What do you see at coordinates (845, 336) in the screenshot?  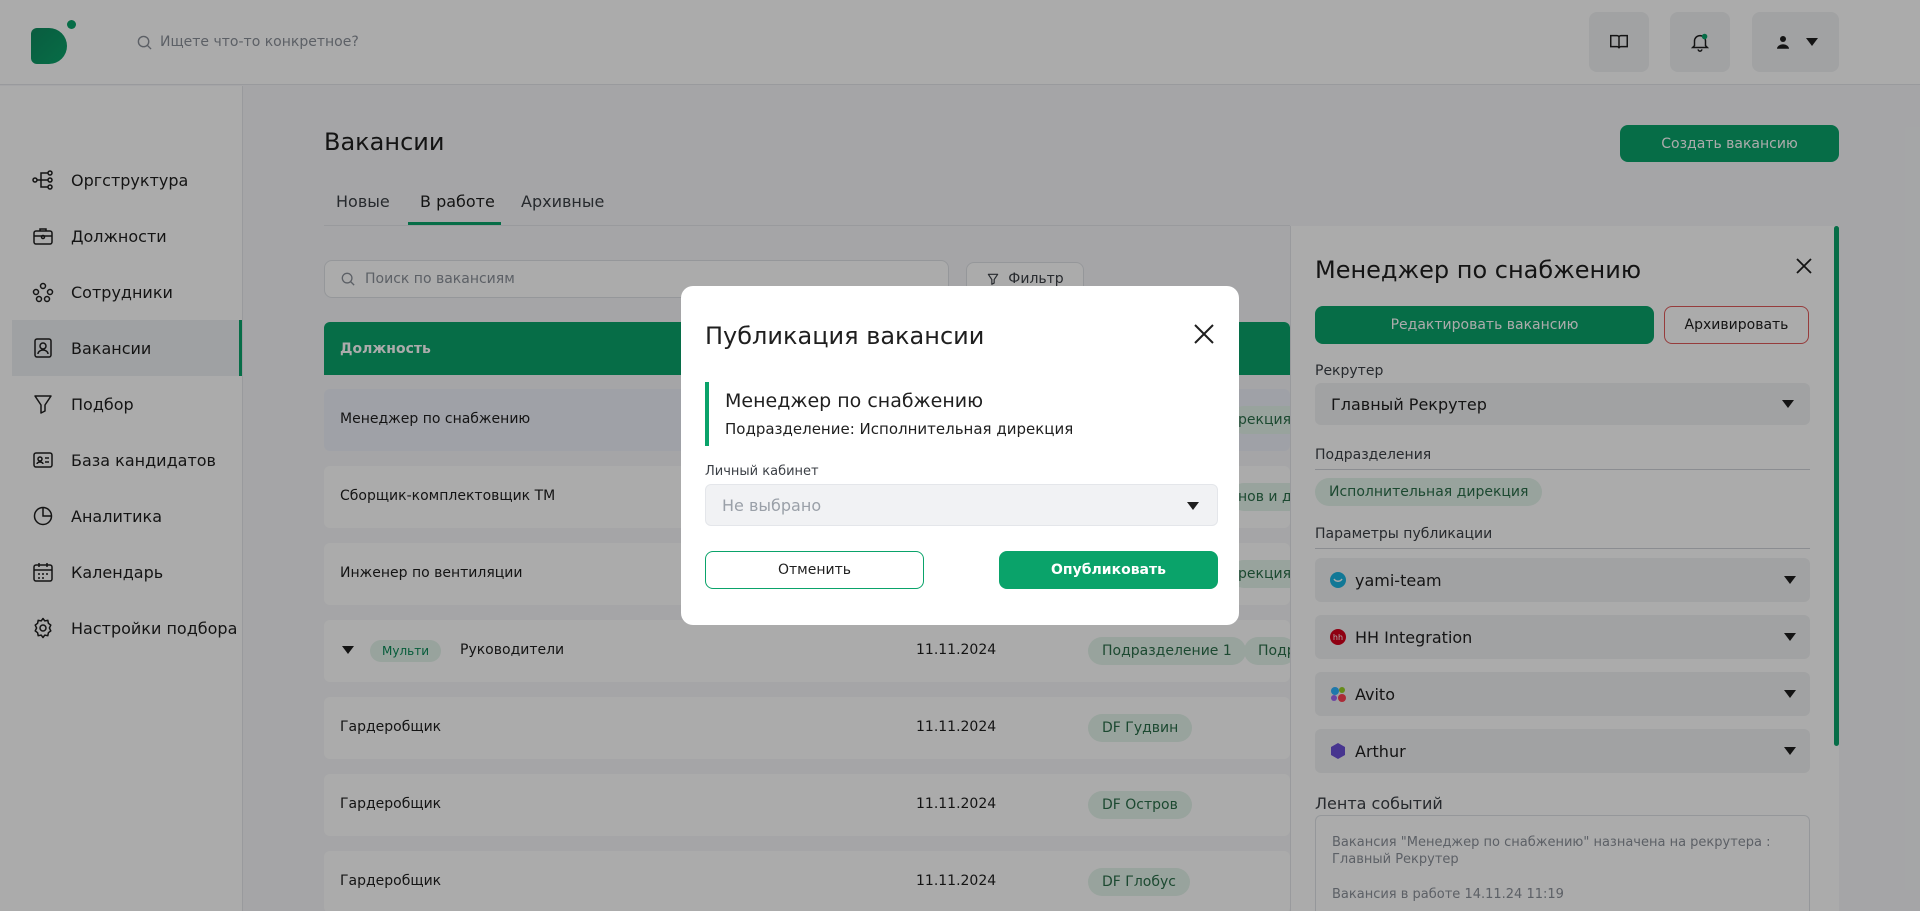 I see `modal-title: Публикация вакансии` at bounding box center [845, 336].